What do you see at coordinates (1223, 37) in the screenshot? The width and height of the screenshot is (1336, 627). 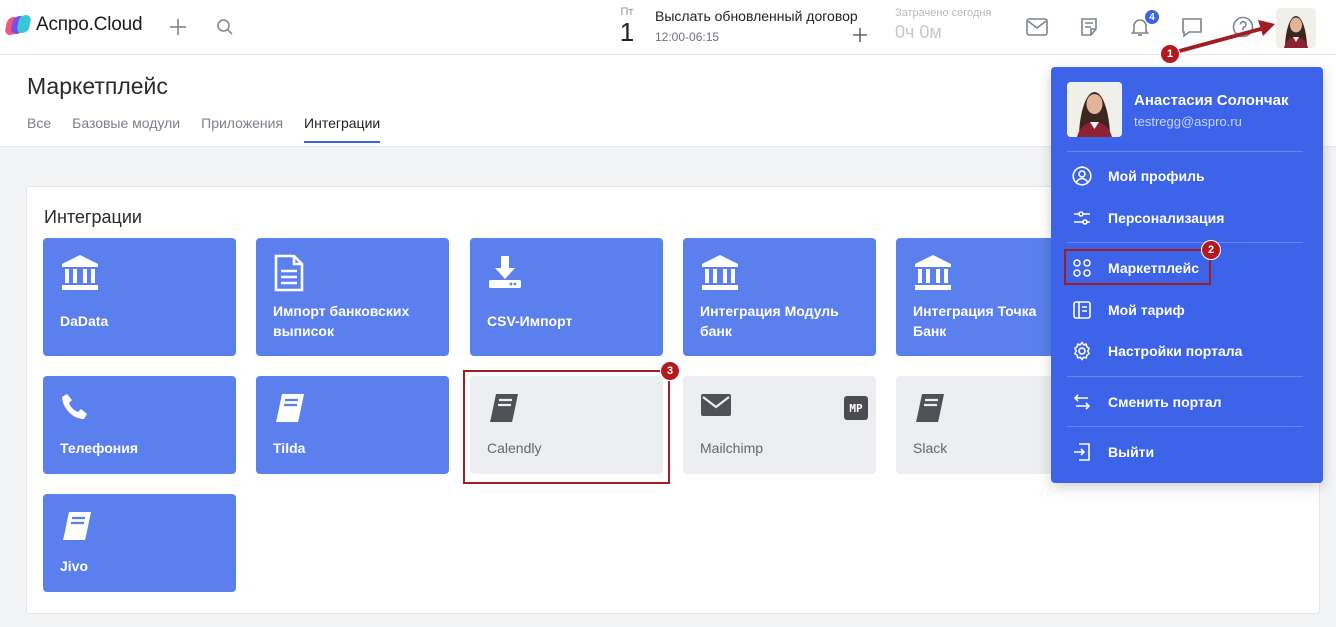 I see `annotation-arrow` at bounding box center [1223, 37].